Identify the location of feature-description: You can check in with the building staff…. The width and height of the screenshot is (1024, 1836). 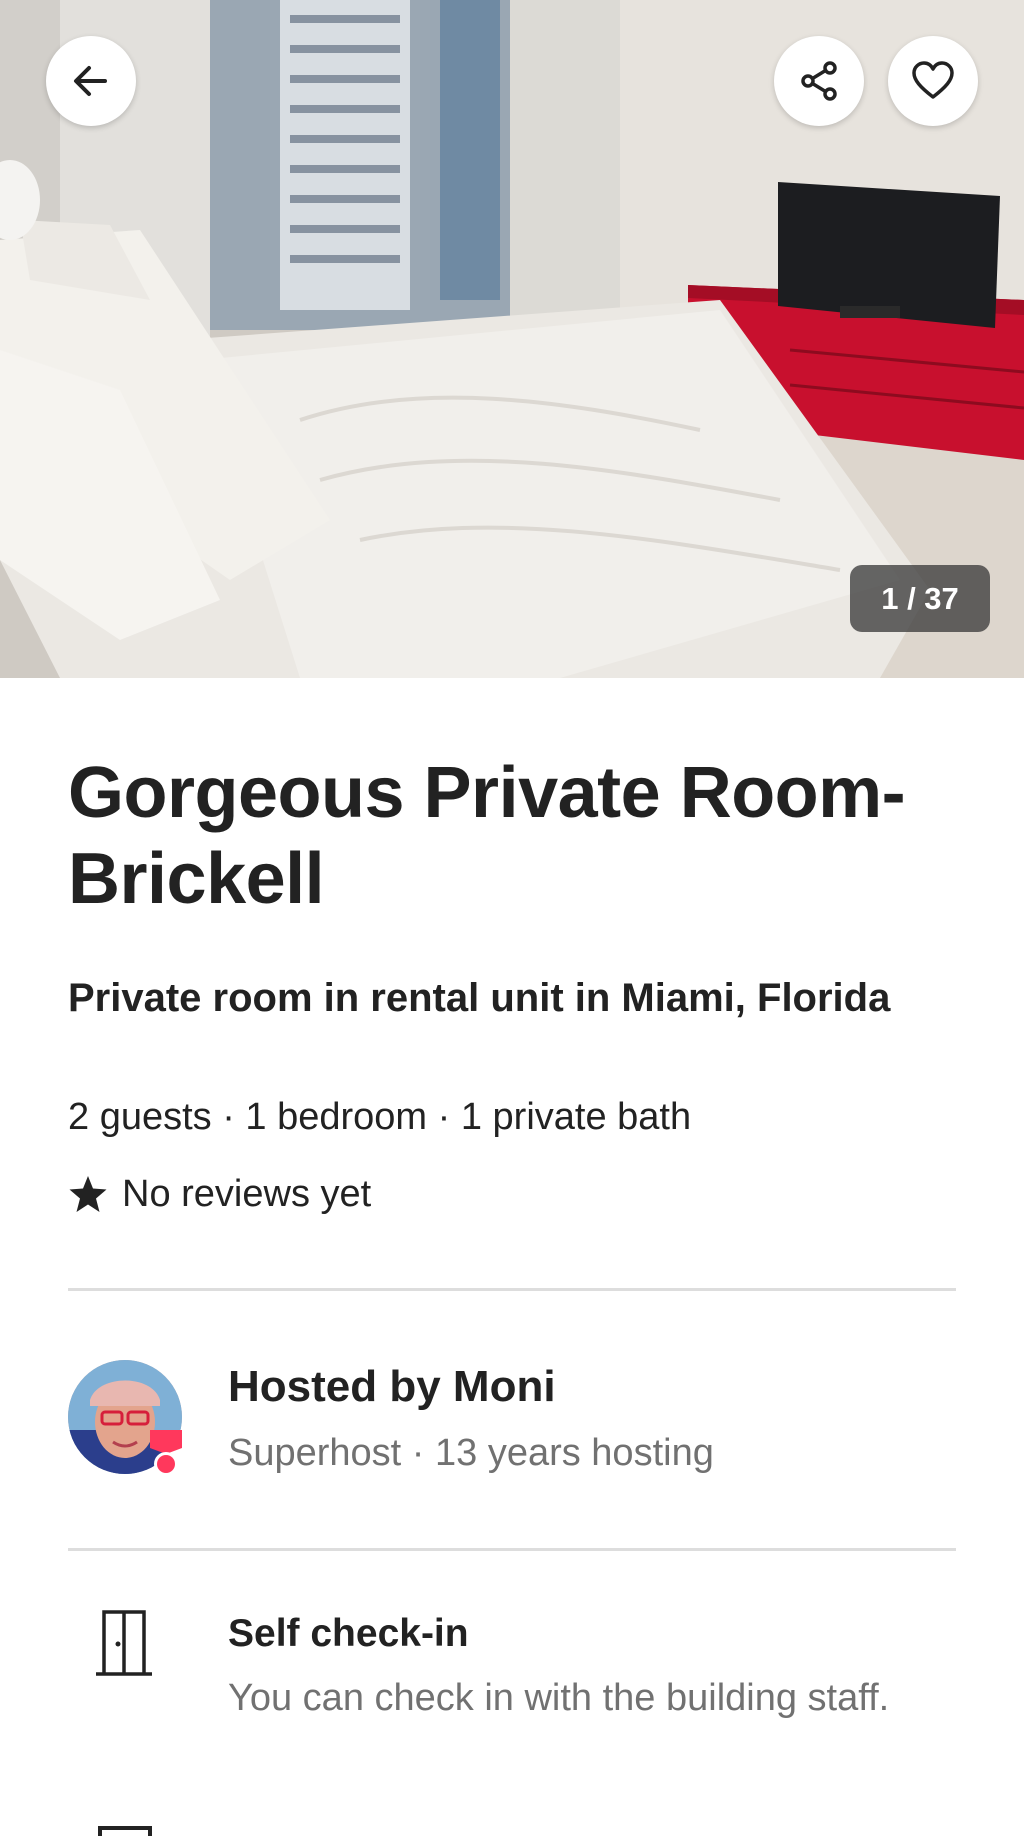
(559, 1698).